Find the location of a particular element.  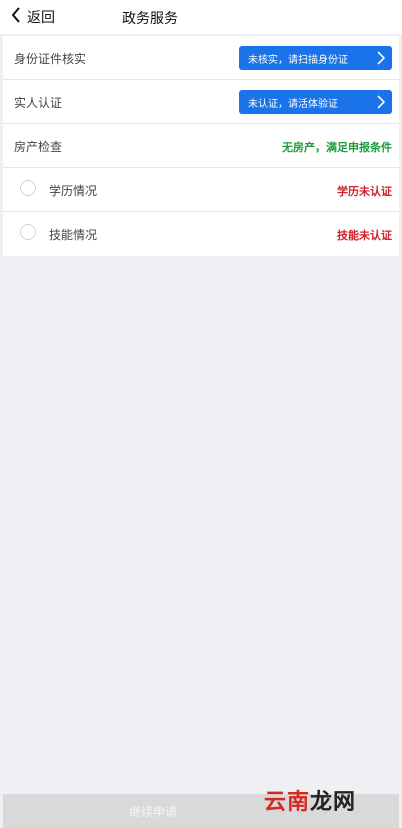

button-label: 未认证，请活体验证 is located at coordinates (293, 104).